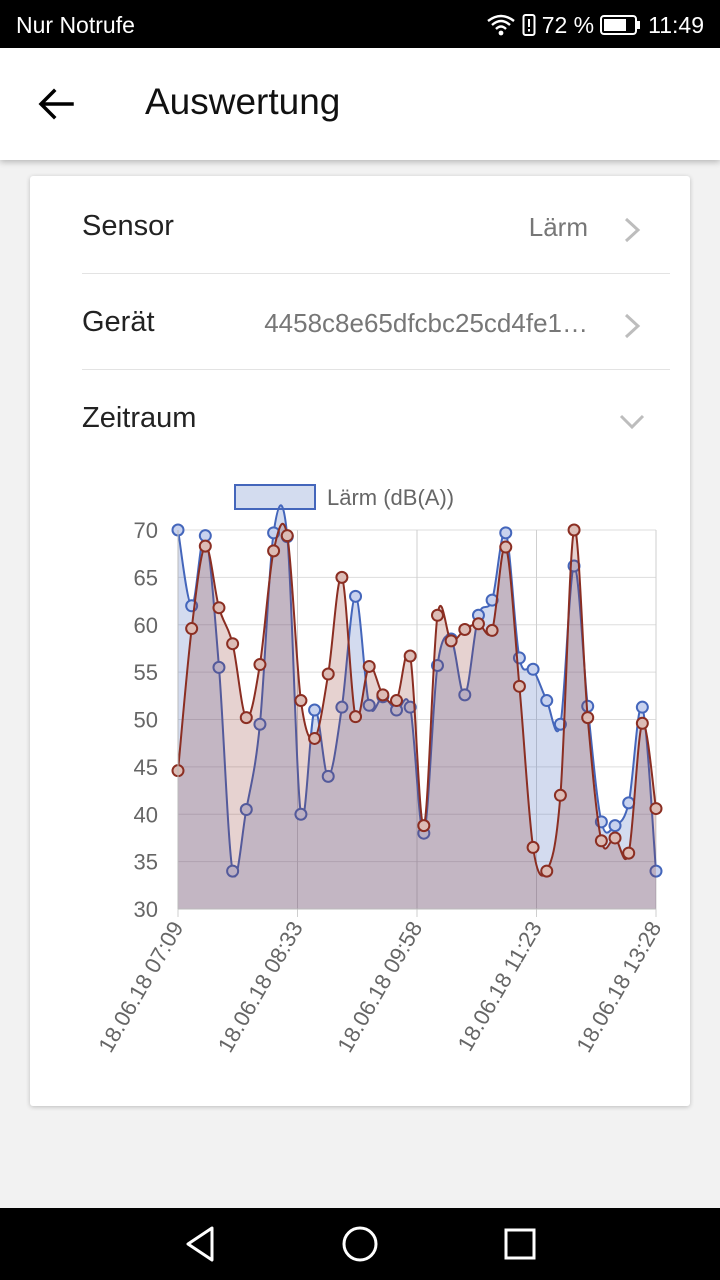 This screenshot has height=1280, width=720. Describe the element at coordinates (500, 986) in the screenshot. I see `x-tick-label: 18.06.18 11:23` at that location.